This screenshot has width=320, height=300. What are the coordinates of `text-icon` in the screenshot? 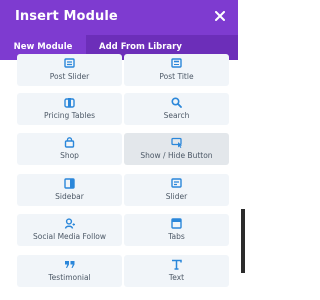 It's located at (176, 264).